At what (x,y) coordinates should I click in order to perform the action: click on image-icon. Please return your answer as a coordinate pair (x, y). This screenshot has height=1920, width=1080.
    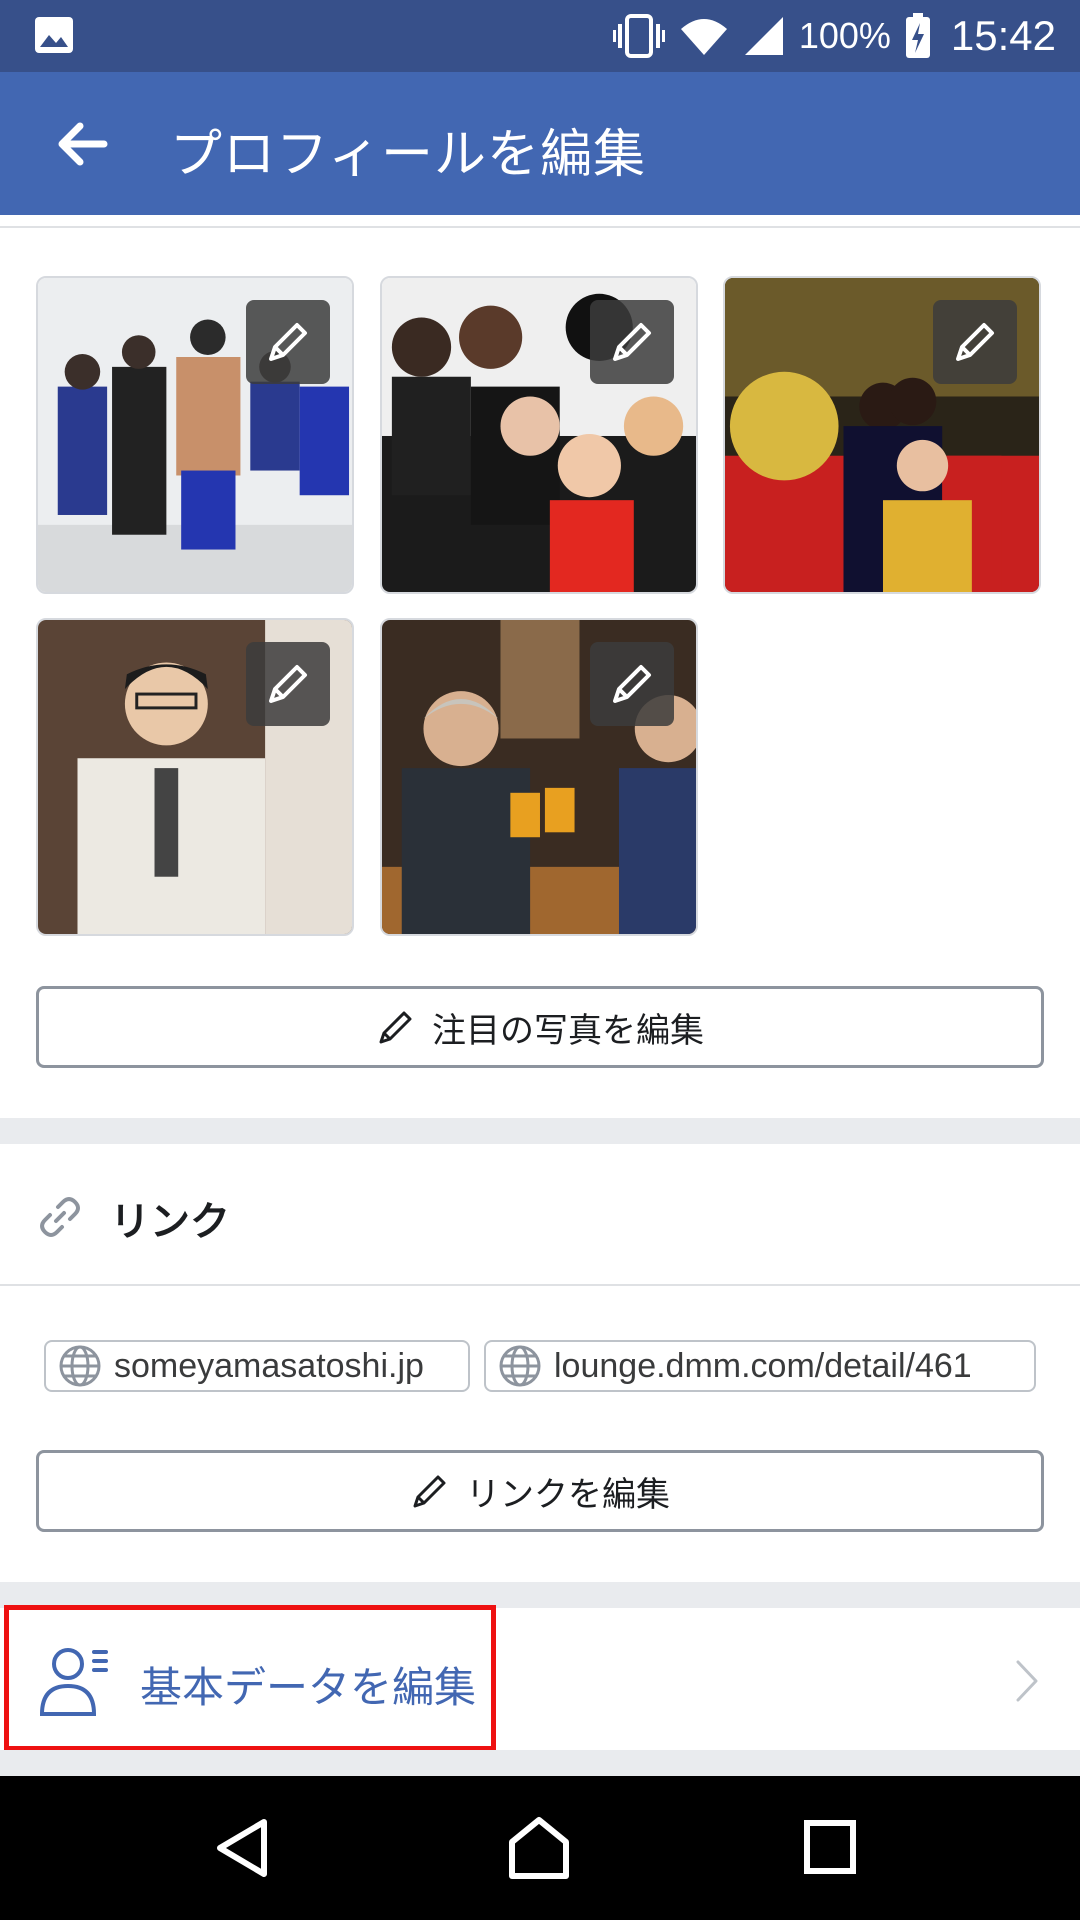
    Looking at the image, I should click on (54, 35).